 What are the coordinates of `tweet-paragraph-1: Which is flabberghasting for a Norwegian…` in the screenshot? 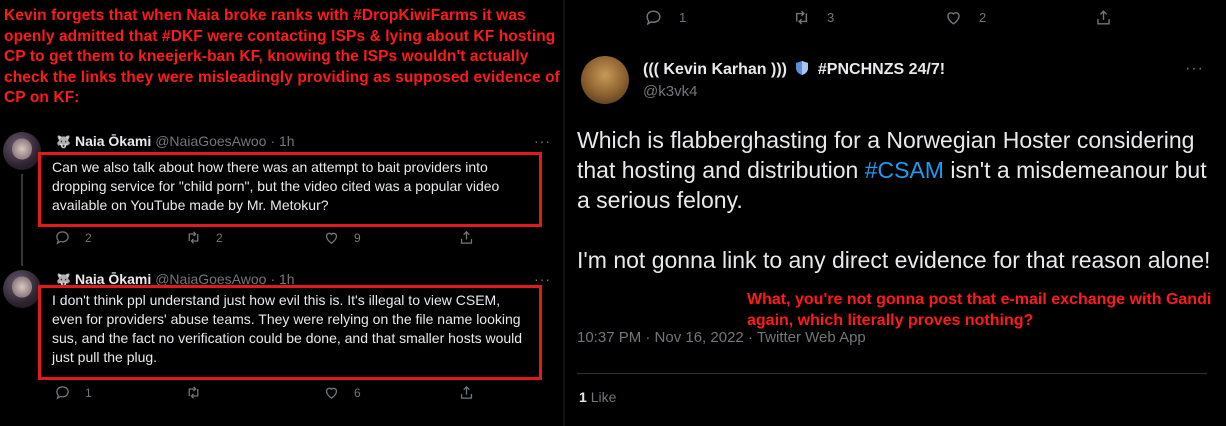 It's located at (892, 170).